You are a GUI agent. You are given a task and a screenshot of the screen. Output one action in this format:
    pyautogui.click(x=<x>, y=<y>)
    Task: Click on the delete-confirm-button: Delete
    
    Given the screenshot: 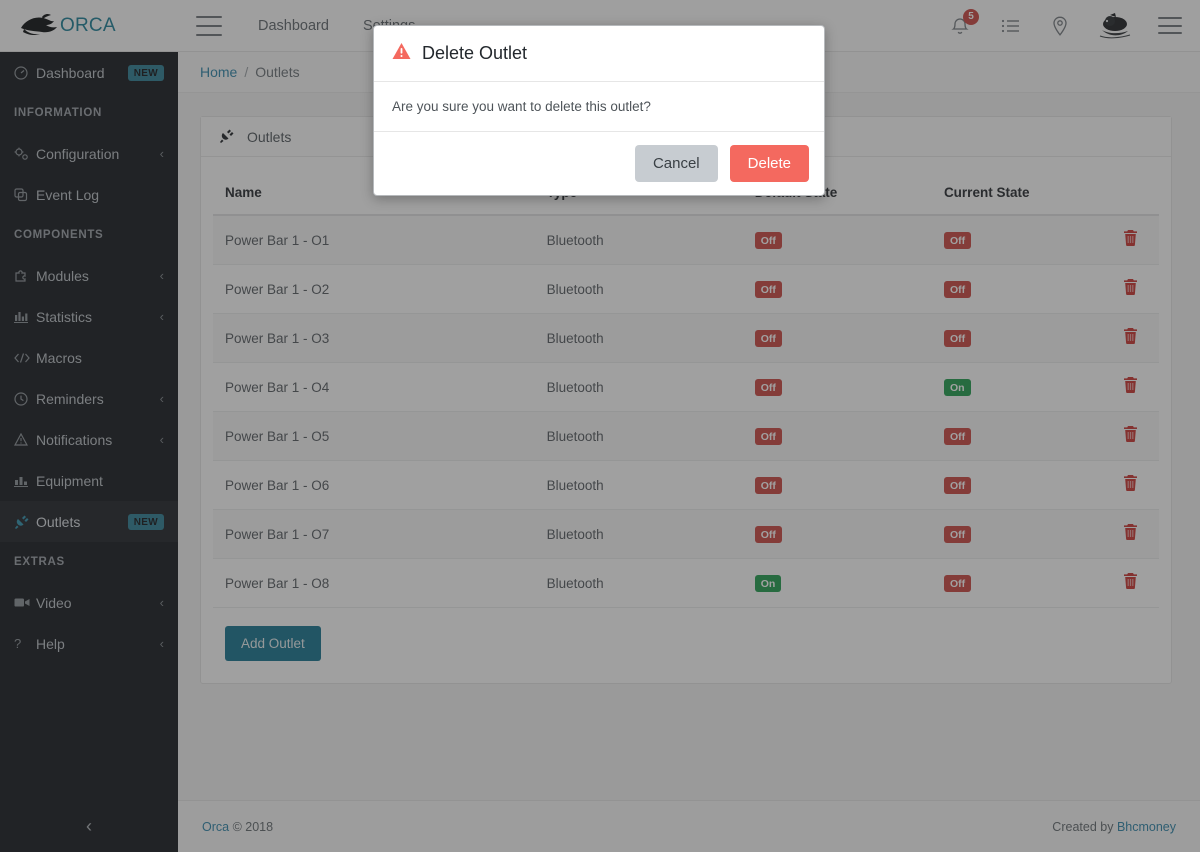 What is the action you would take?
    pyautogui.click(x=769, y=163)
    